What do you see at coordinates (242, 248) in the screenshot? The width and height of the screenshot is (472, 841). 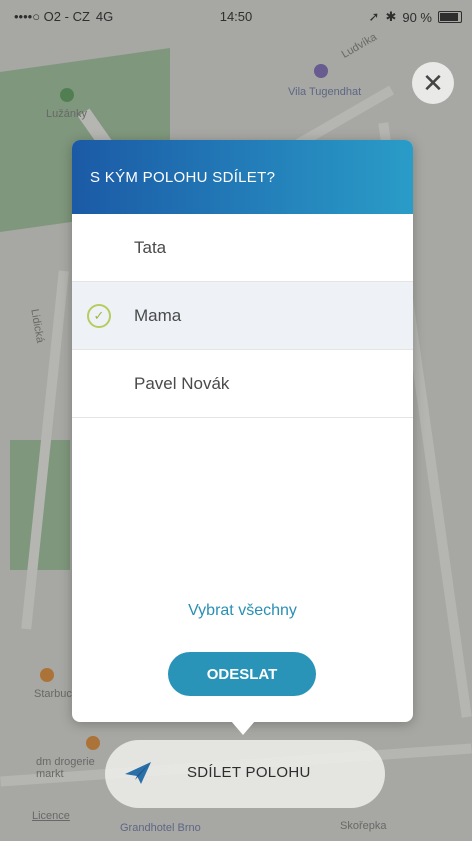 I see `contact-item-tata: Tata` at bounding box center [242, 248].